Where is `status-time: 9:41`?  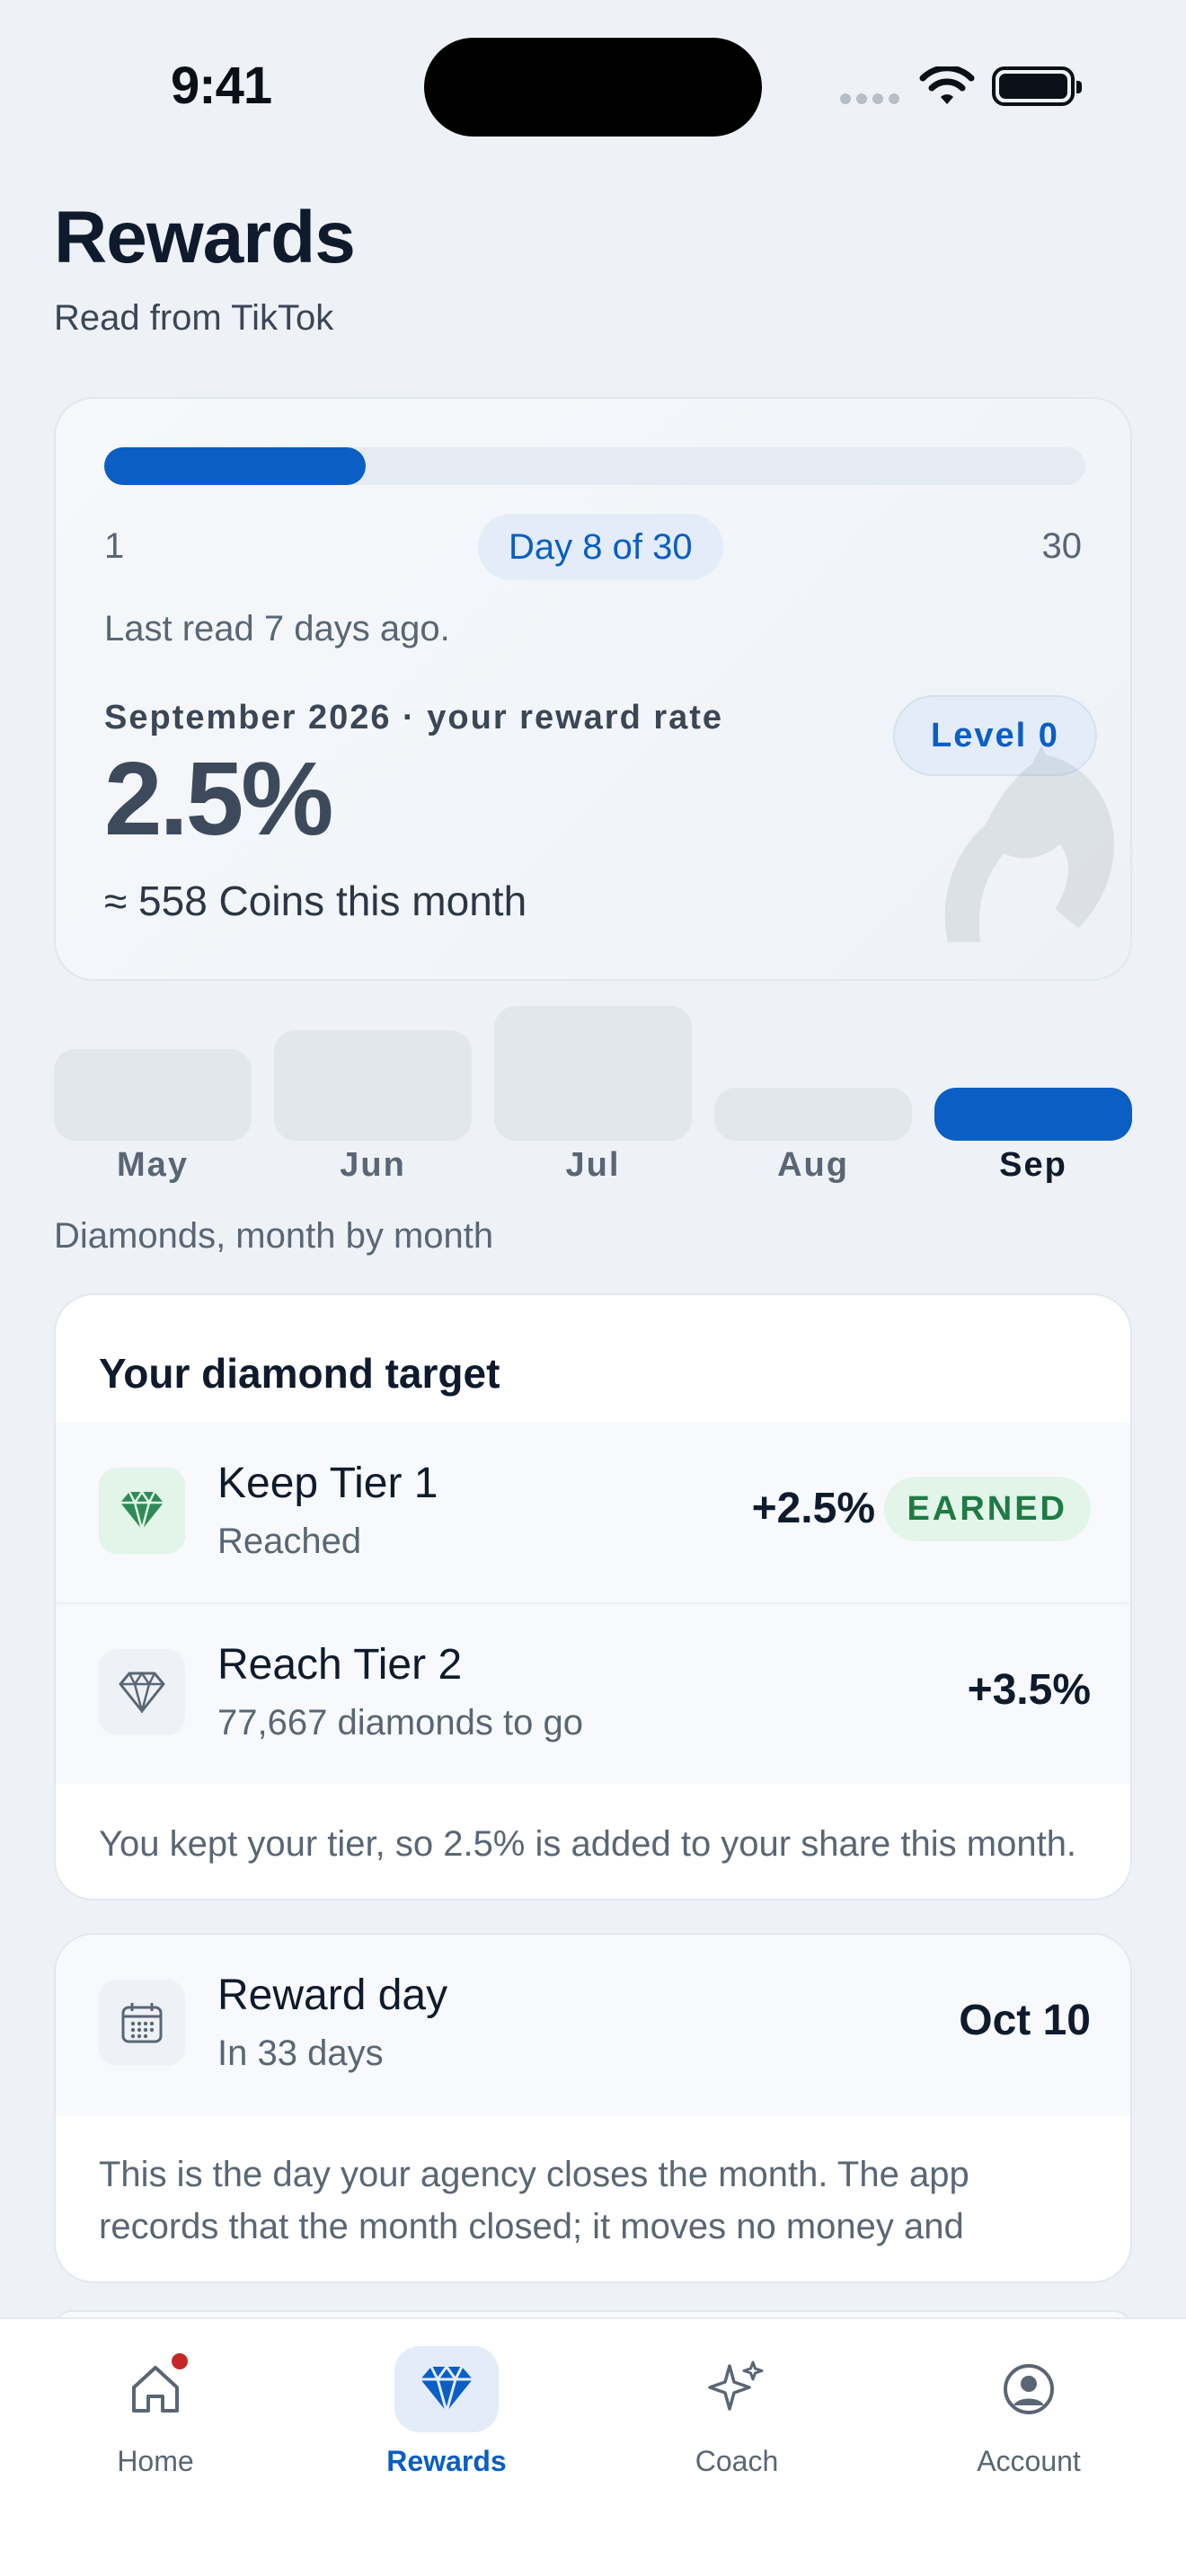
status-time: 9:41 is located at coordinates (221, 86).